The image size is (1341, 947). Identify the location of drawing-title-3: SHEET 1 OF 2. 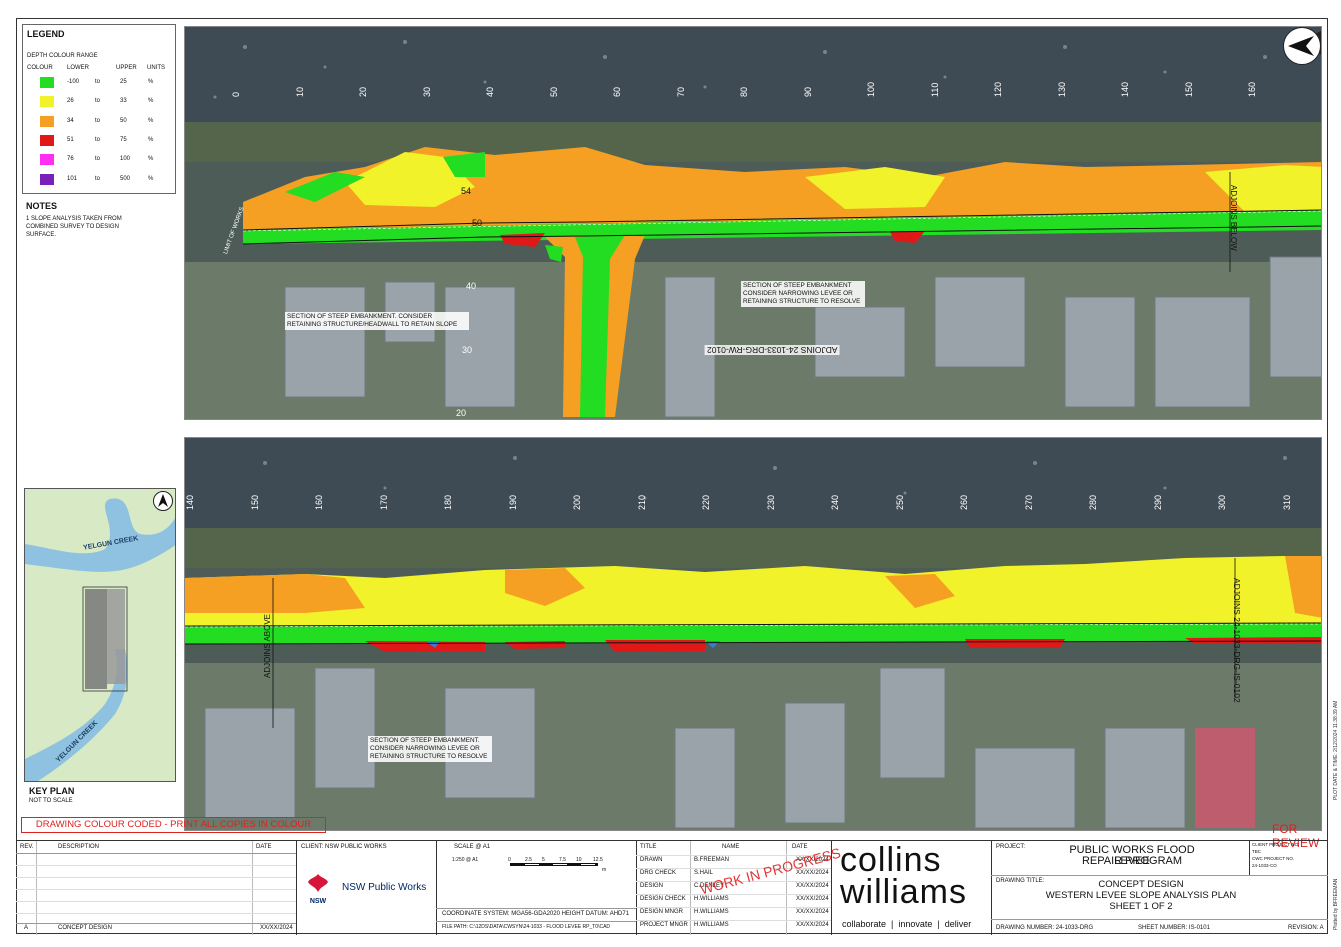
(1141, 906).